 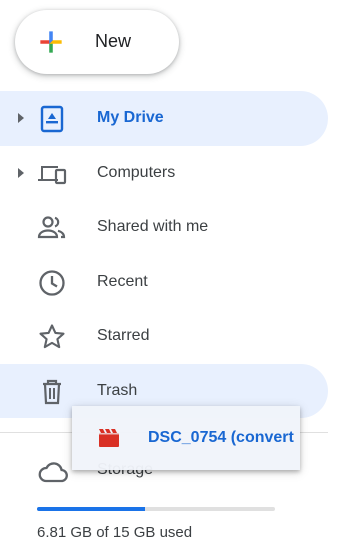 I want to click on sidebar-item-starred: Starred, so click(x=164, y=336).